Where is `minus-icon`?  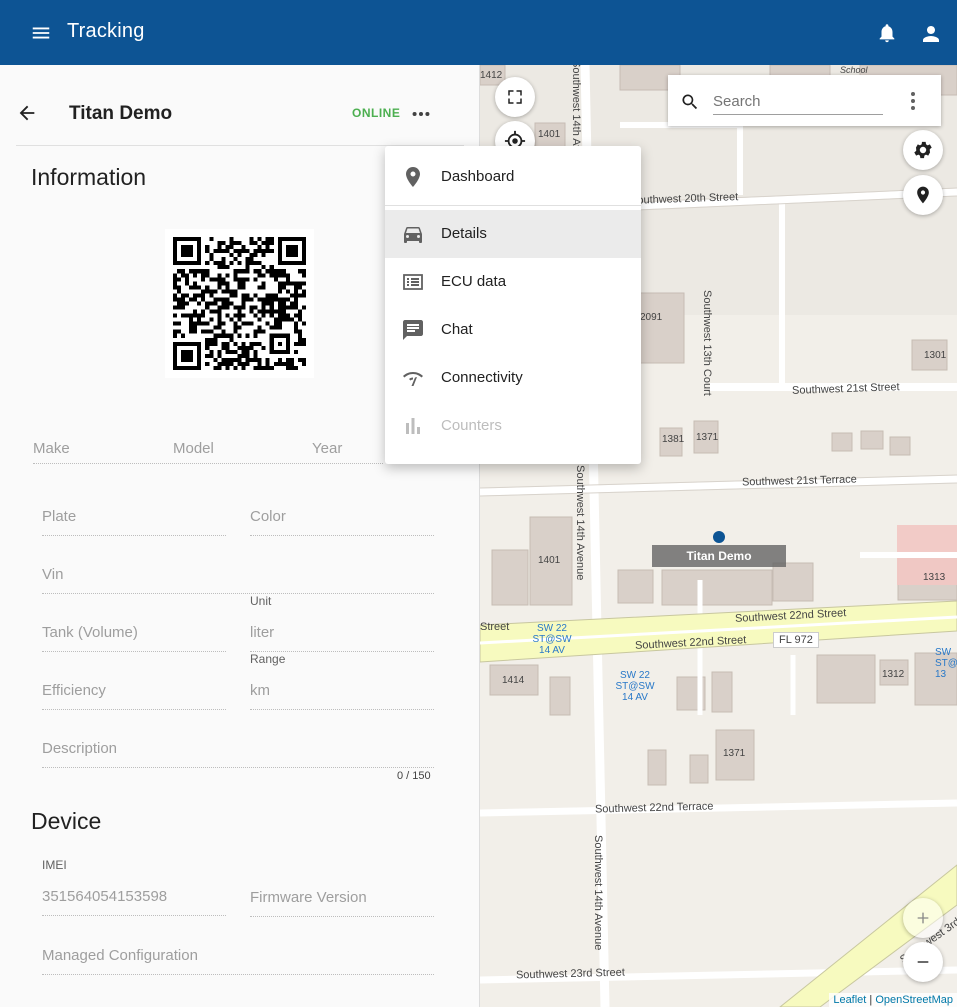 minus-icon is located at coordinates (923, 962).